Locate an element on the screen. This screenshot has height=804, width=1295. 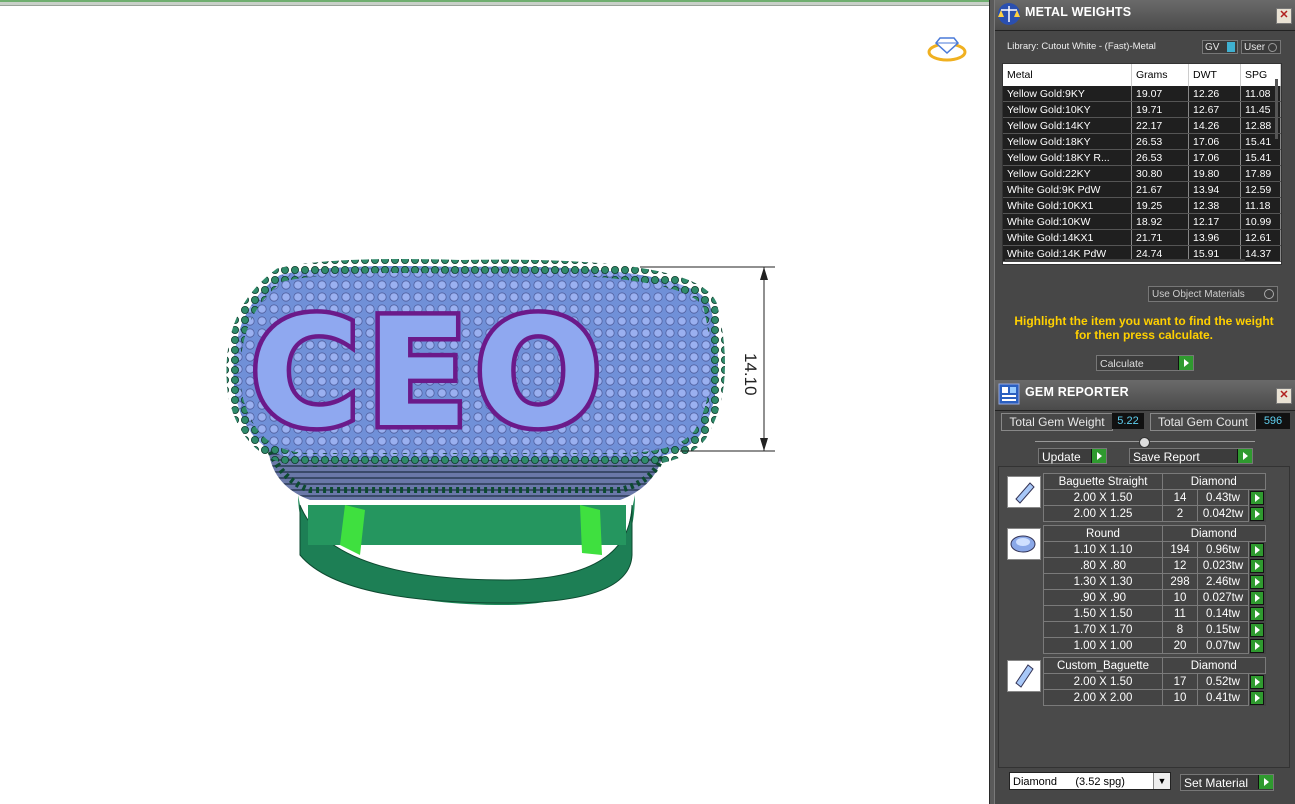
gem-reporter-title: GEM REPORTER is located at coordinates (1077, 392).